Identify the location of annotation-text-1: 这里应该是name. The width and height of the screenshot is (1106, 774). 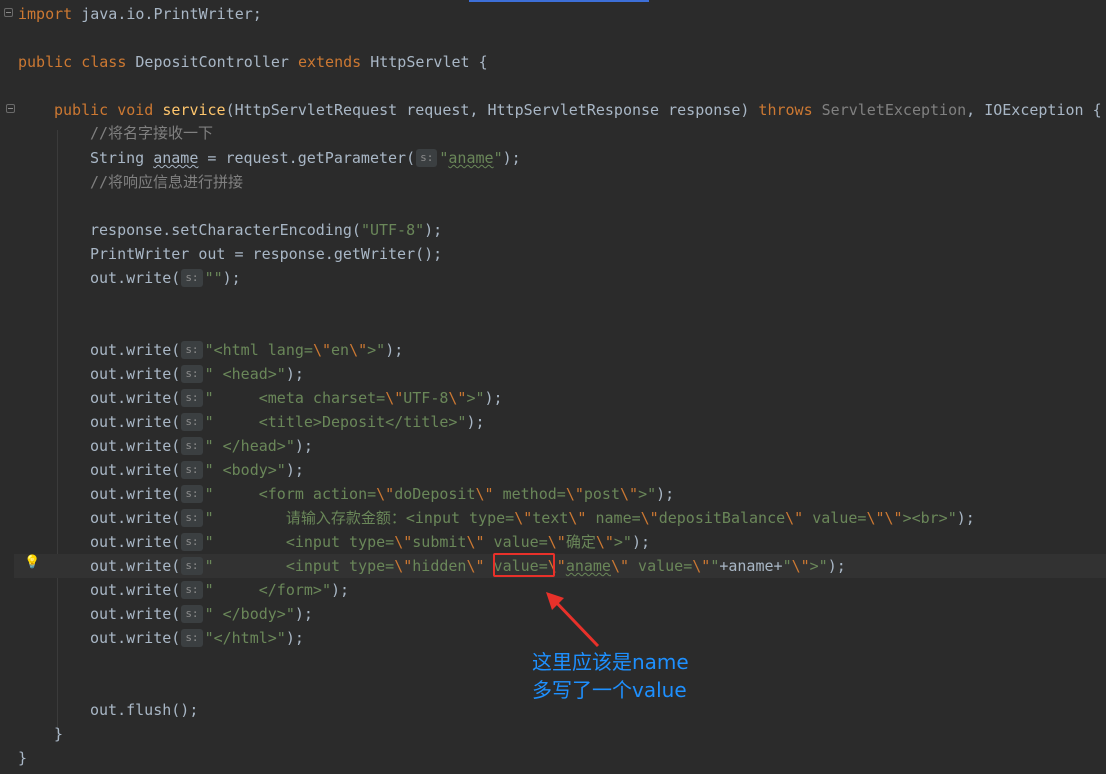
(610, 662).